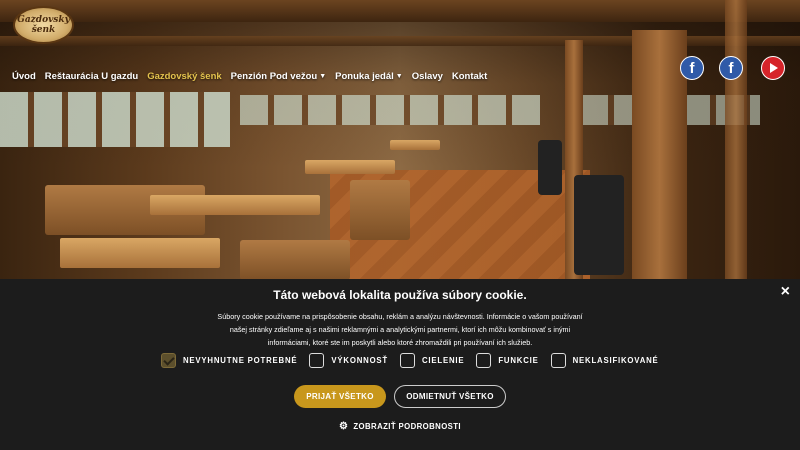 This screenshot has width=800, height=450. What do you see at coordinates (184, 76) in the screenshot?
I see `nav-item-gazdovsky-senk: Gazdovský šenk` at bounding box center [184, 76].